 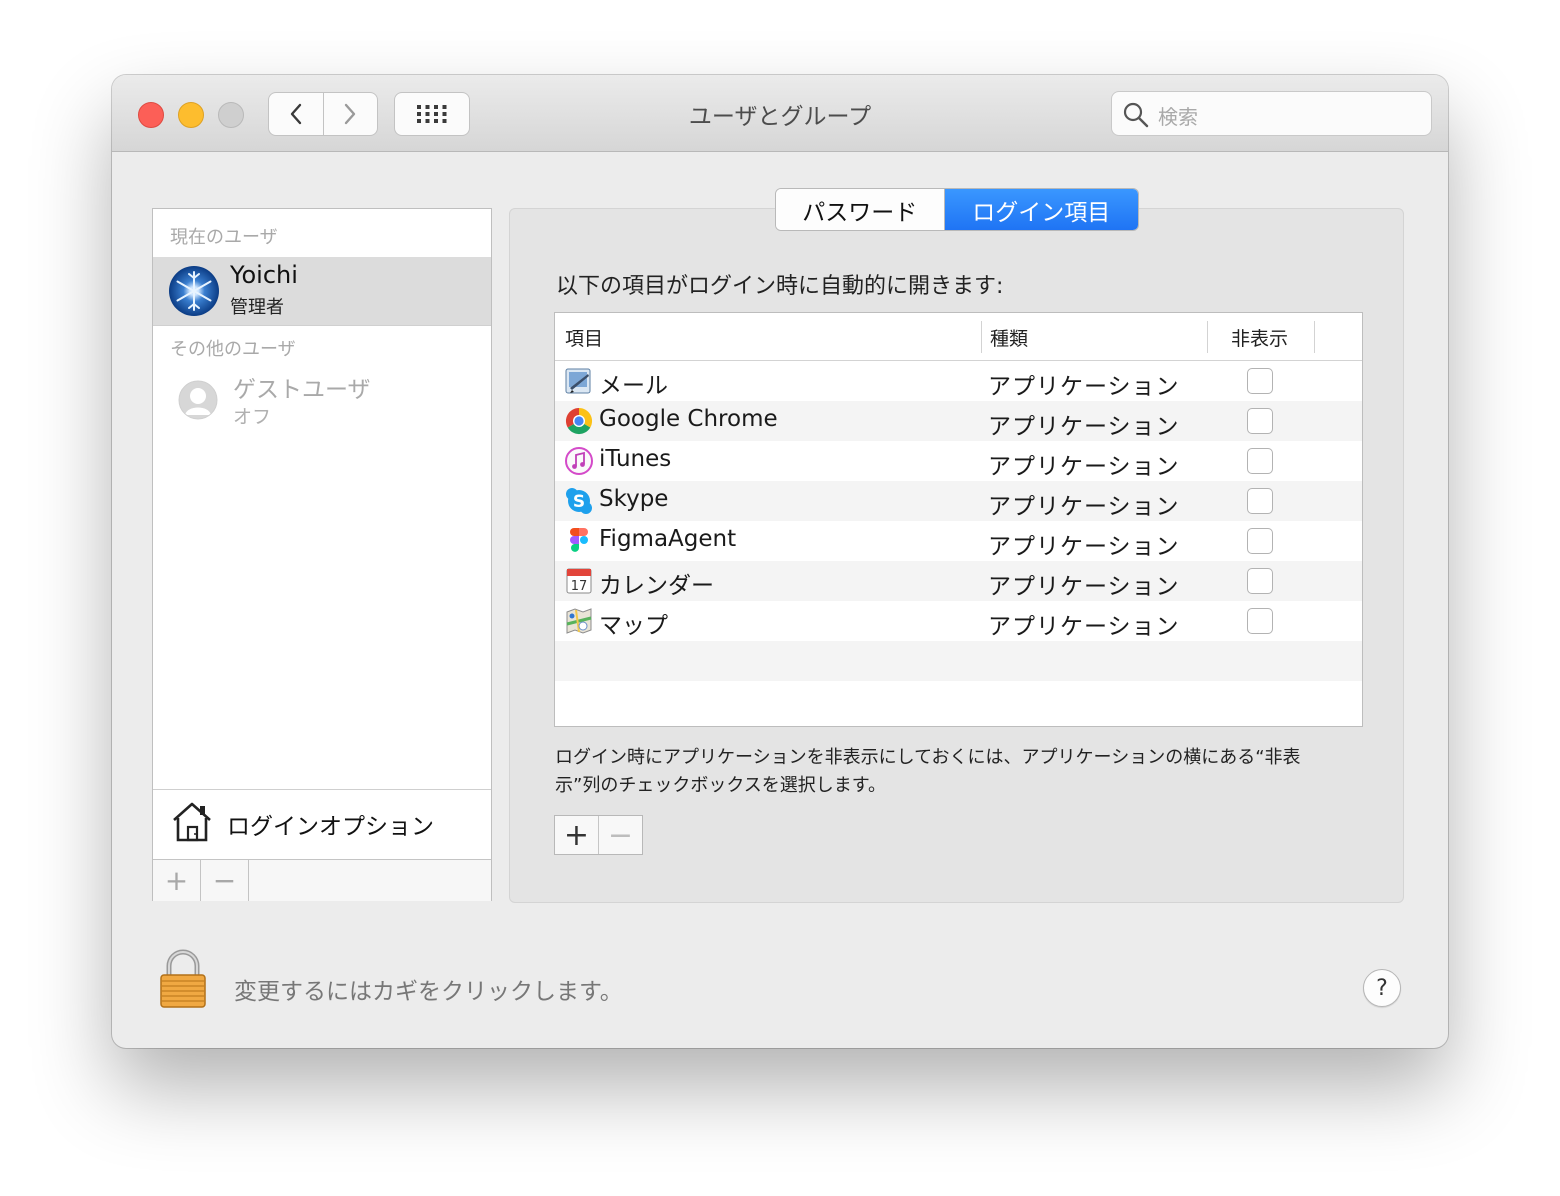 I want to click on chrome-app-icon, so click(x=579, y=421).